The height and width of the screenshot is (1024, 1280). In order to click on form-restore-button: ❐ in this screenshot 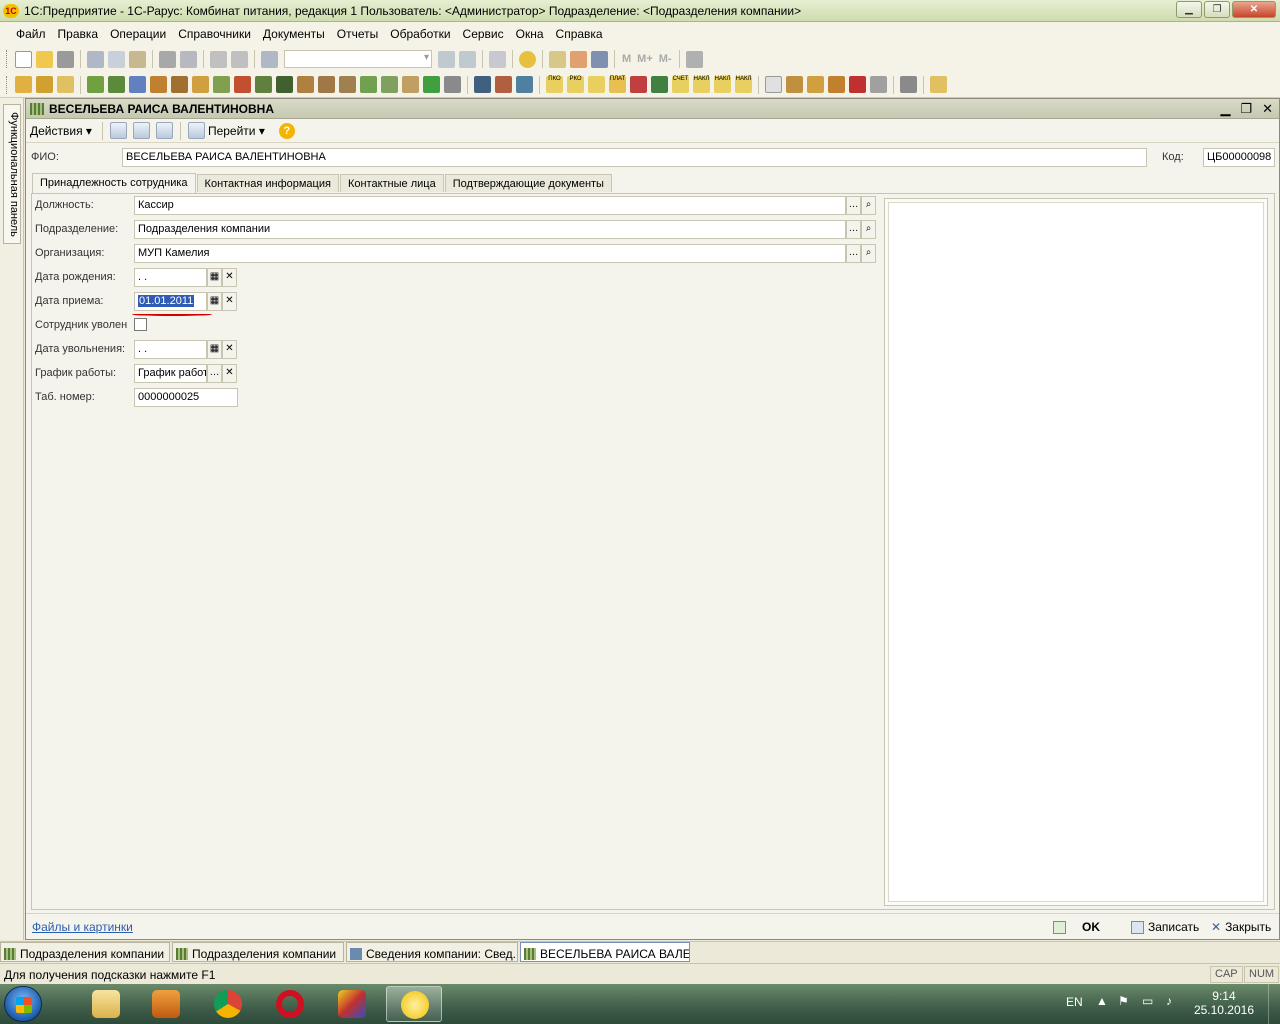, I will do `click(1246, 109)`.